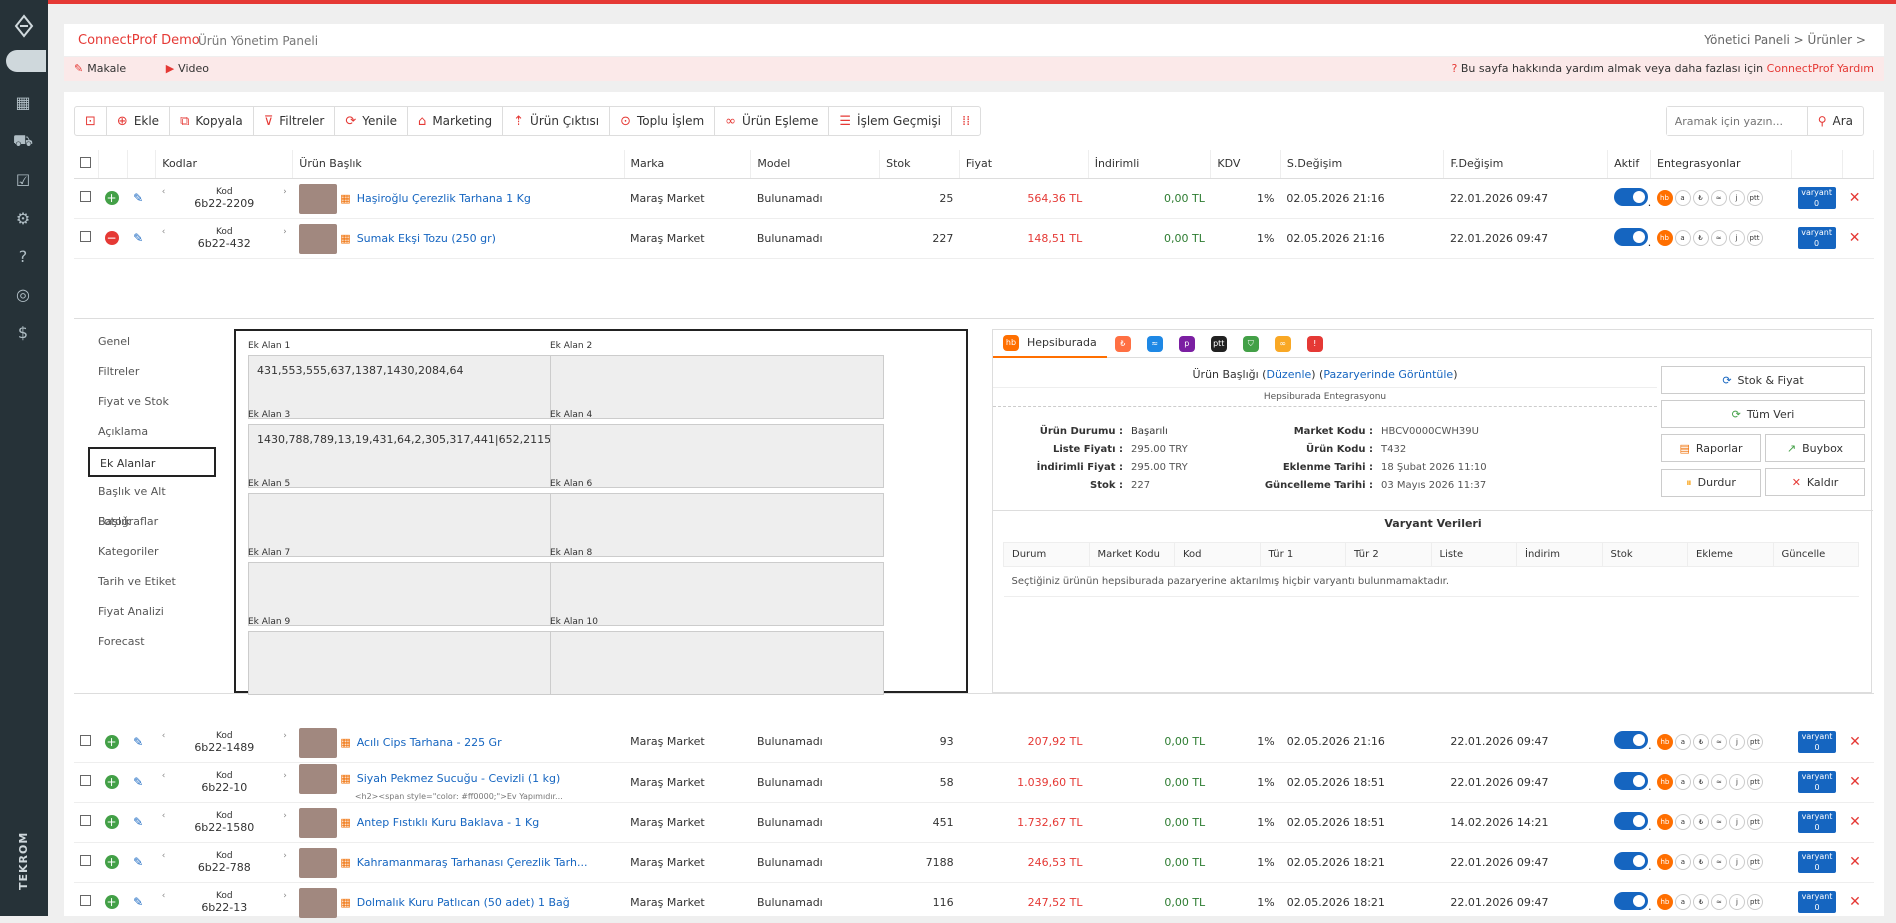  What do you see at coordinates (1122, 343) in the screenshot?
I see `marketplace-tab-icon: ₺` at bounding box center [1122, 343].